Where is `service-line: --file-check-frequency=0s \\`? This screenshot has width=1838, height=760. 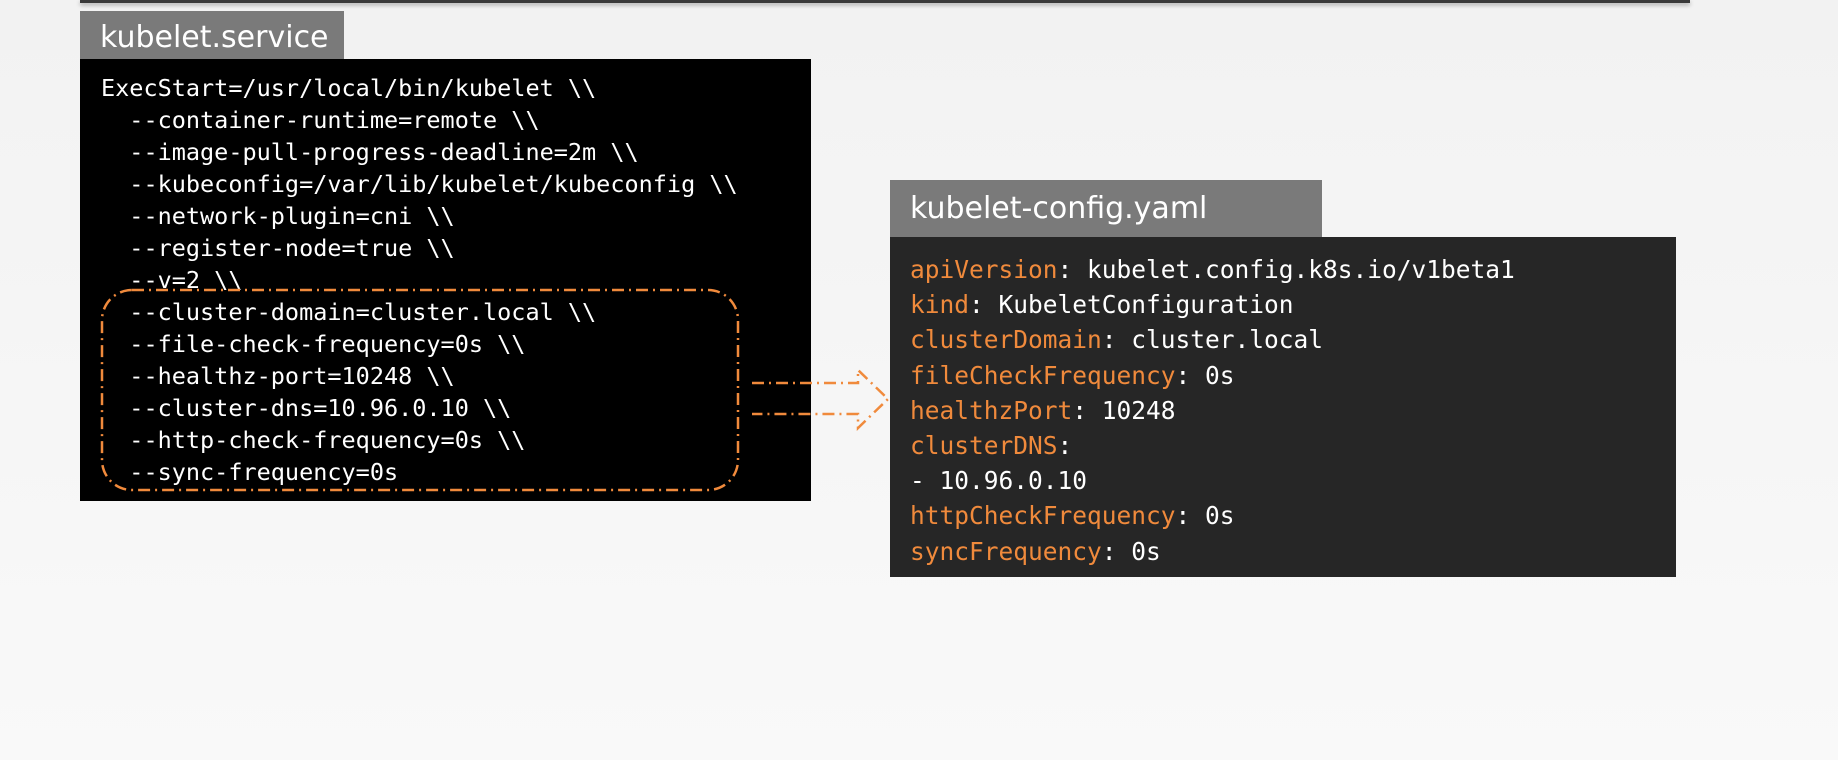 service-line: --file-check-frequency=0s \\ is located at coordinates (313, 344).